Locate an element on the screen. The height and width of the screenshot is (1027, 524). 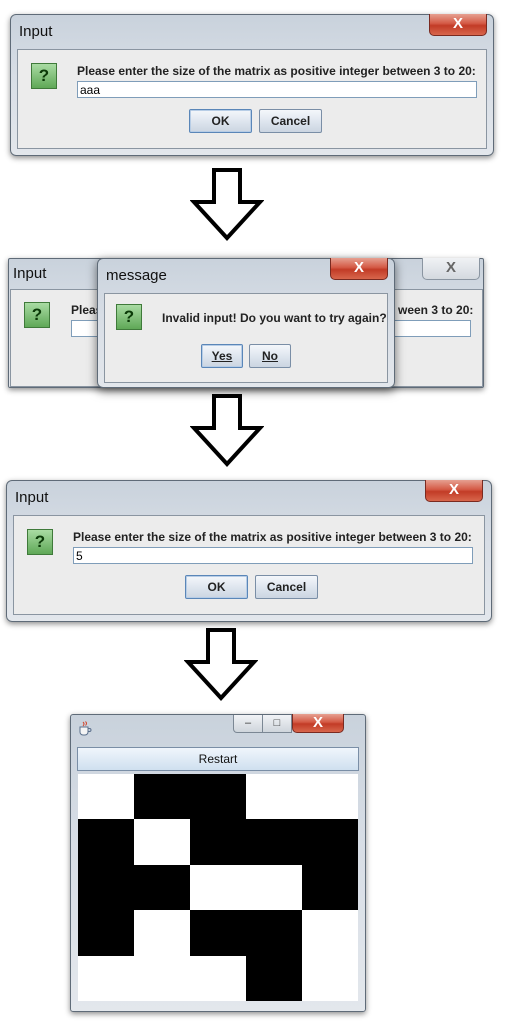
matrix-grid is located at coordinates (218, 887).